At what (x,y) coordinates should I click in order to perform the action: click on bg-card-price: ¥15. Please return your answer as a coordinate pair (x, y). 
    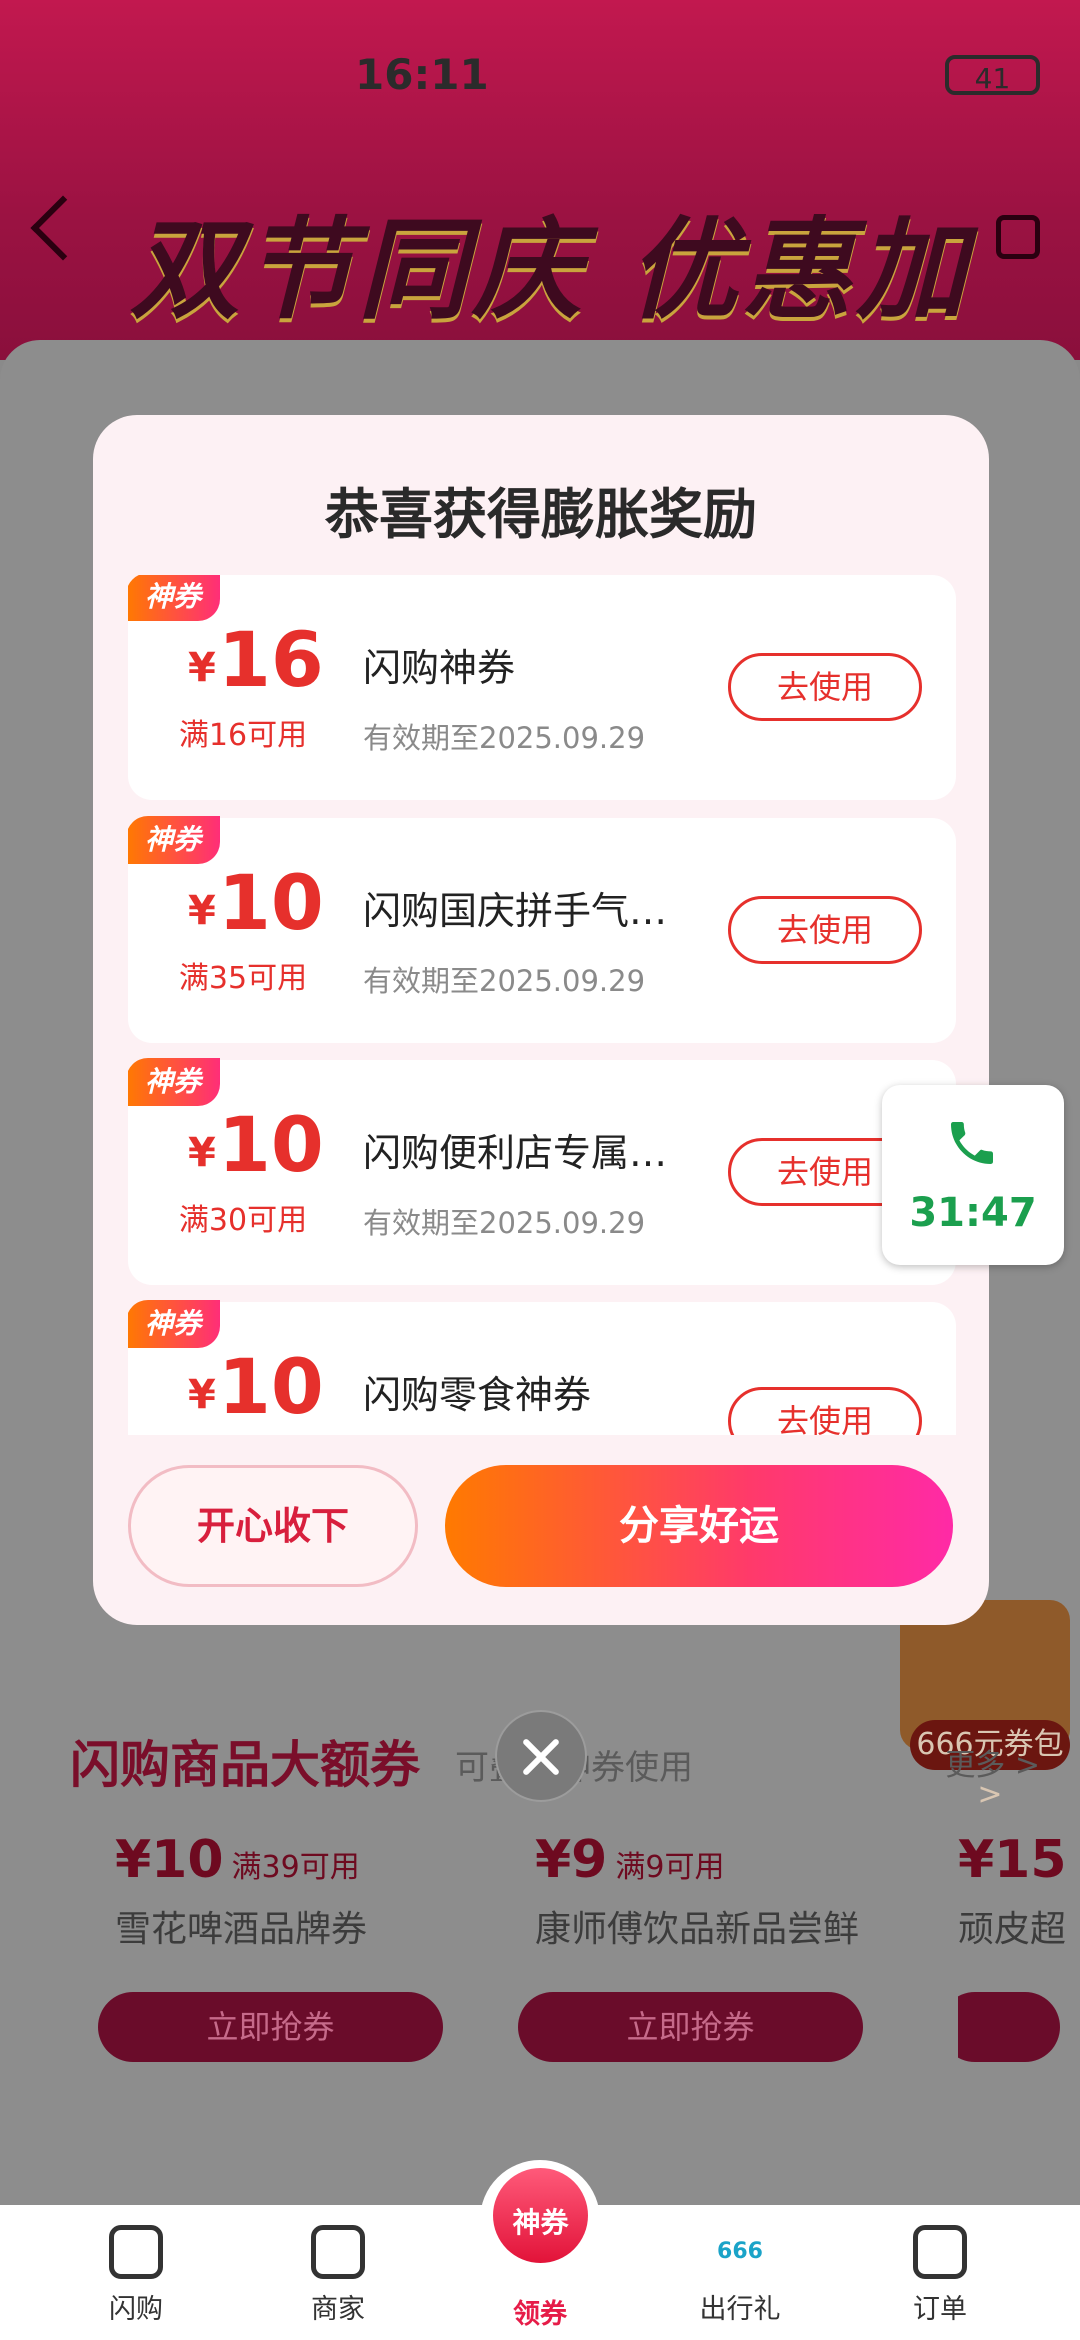
    Looking at the image, I should click on (1012, 1860).